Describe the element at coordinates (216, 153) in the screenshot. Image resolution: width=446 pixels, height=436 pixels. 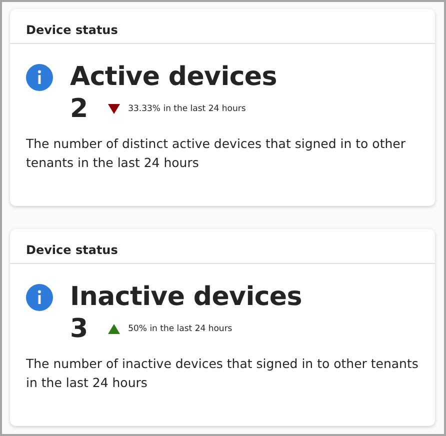
I see `card-description: The number of distinct active devices that signed in to other tenants in the last 24 hours` at that location.